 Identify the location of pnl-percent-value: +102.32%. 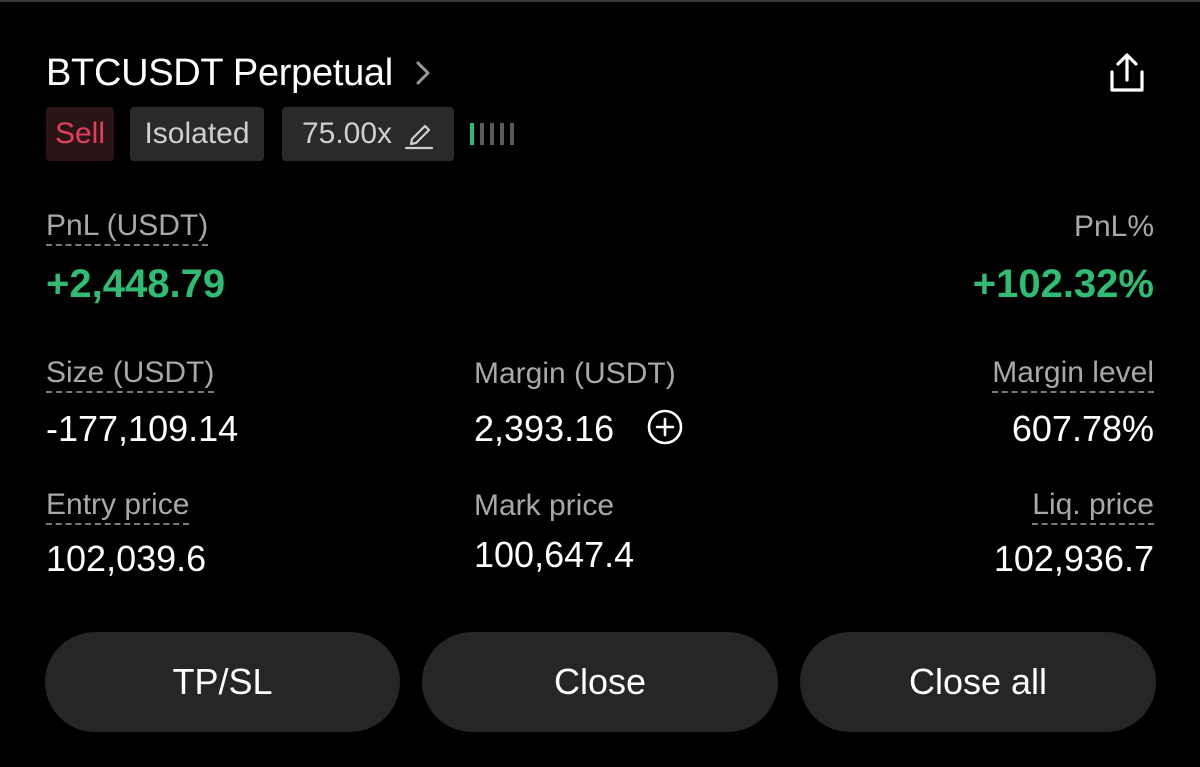
(1063, 284).